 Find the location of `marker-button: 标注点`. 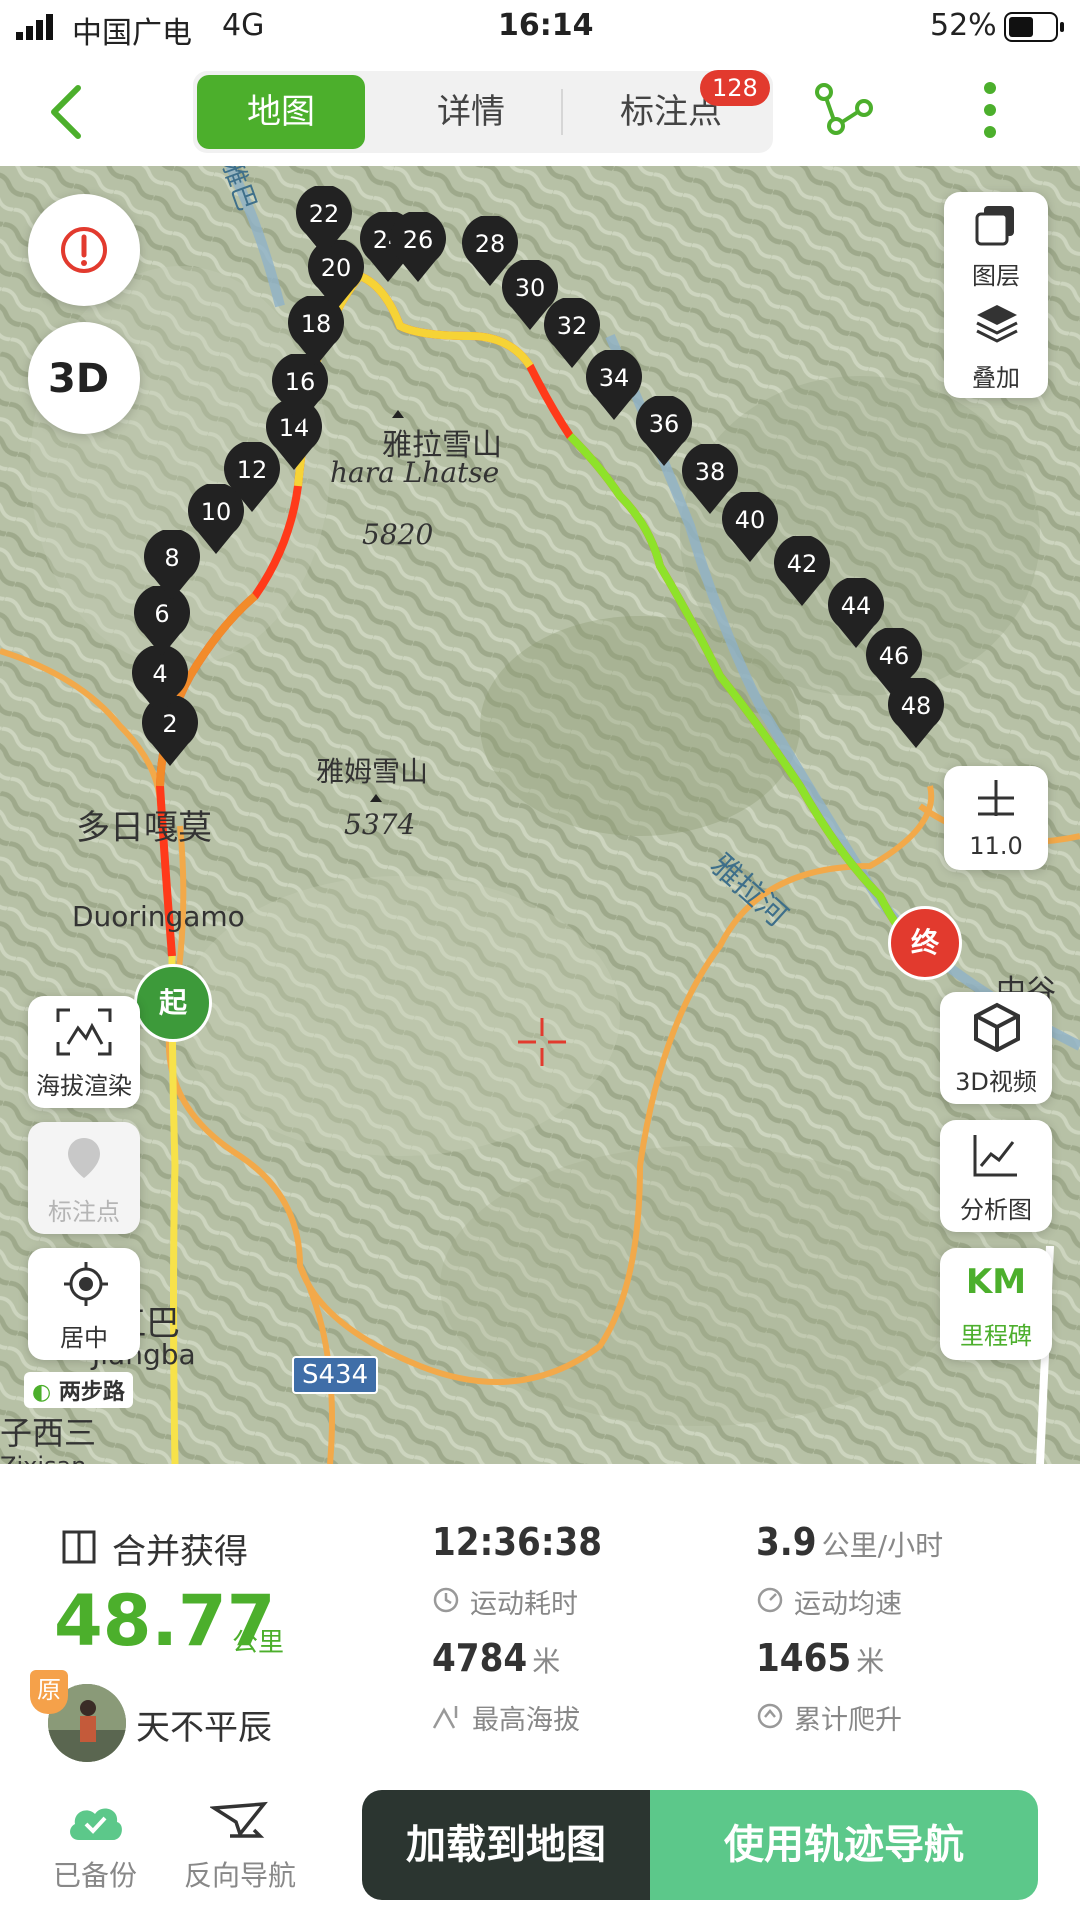

marker-button: 标注点 is located at coordinates (84, 1178).